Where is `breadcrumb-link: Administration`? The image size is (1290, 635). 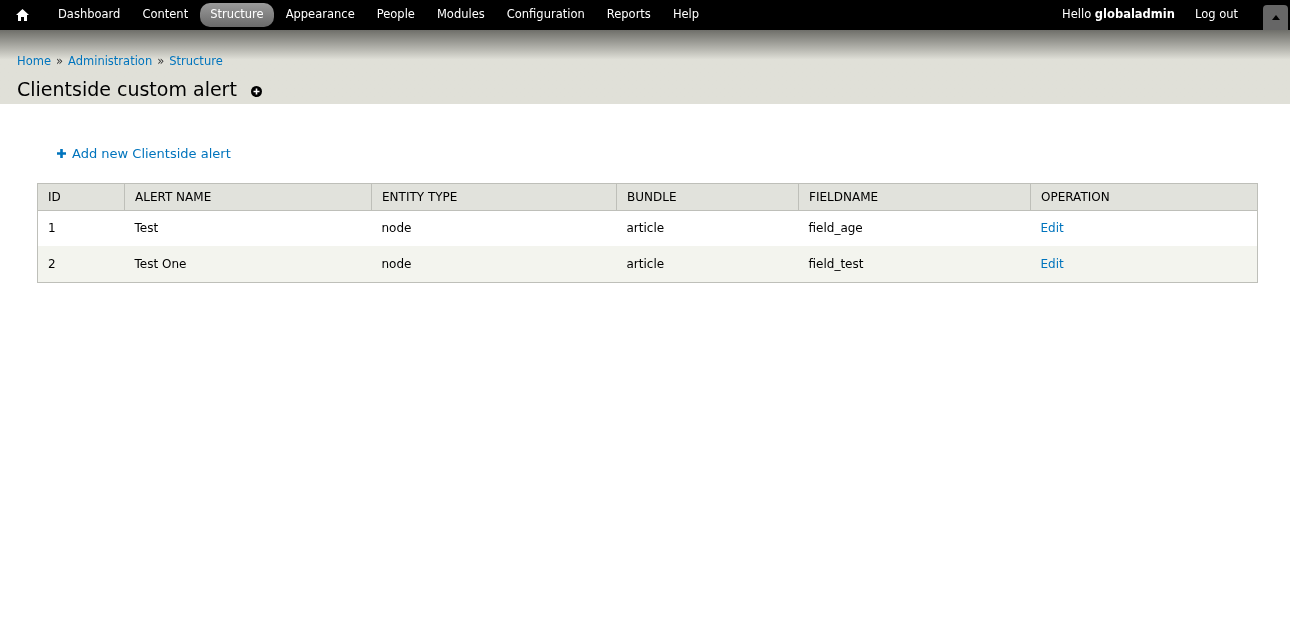
breadcrumb-link: Administration is located at coordinates (110, 62).